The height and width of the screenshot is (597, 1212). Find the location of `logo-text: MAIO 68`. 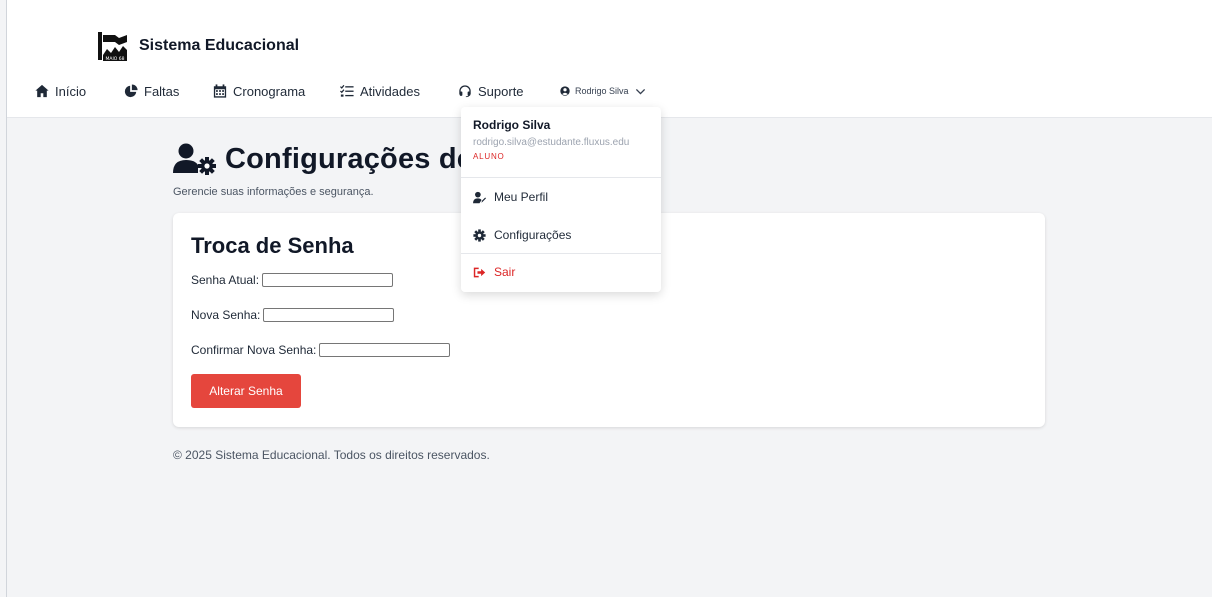

logo-text: MAIO 68 is located at coordinates (115, 59).